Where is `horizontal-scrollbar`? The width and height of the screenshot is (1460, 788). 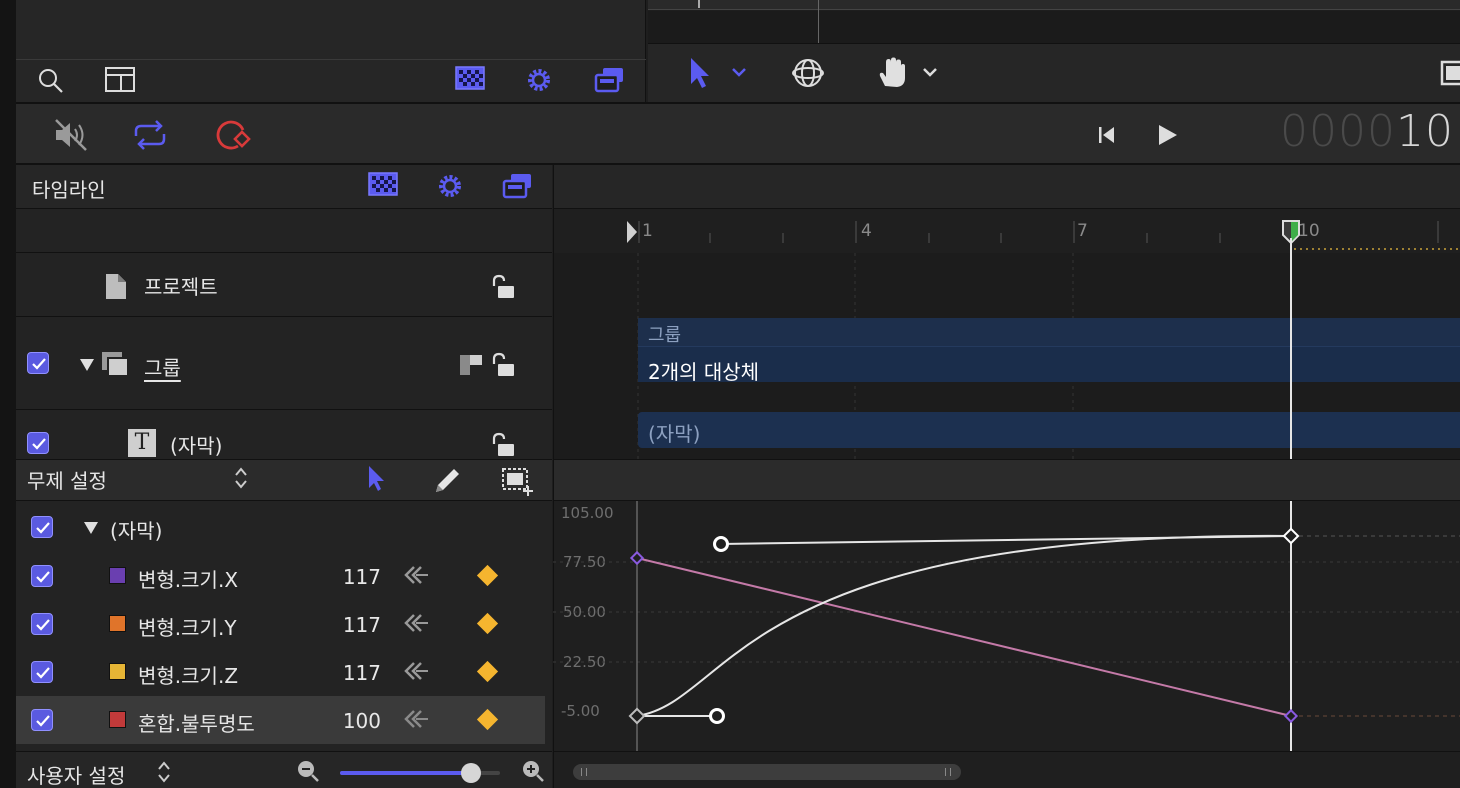 horizontal-scrollbar is located at coordinates (767, 772).